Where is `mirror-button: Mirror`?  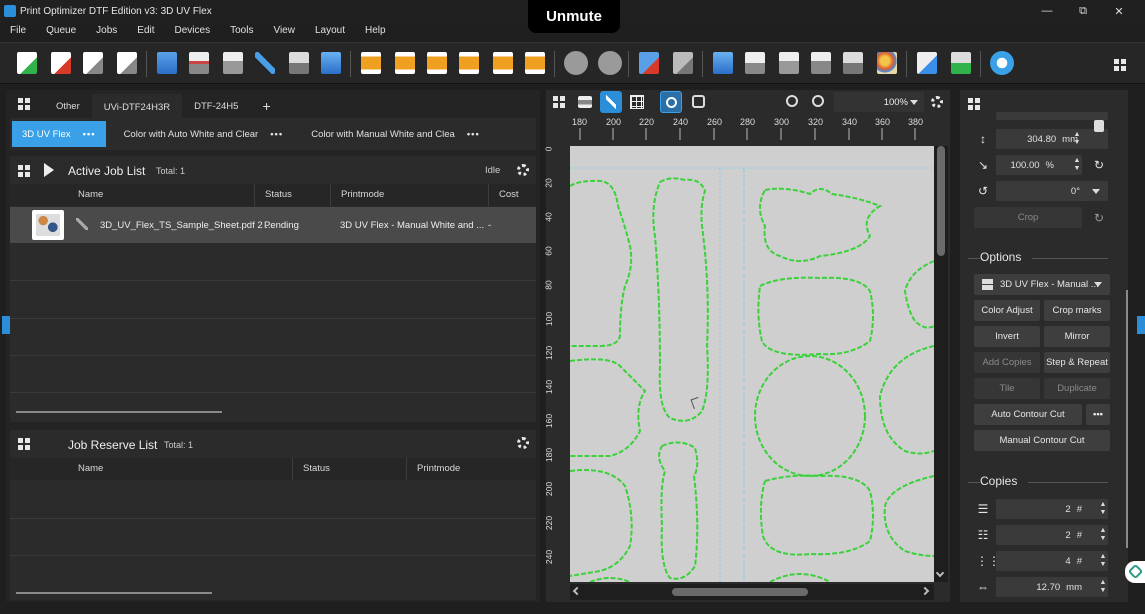
mirror-button: Mirror is located at coordinates (1077, 336).